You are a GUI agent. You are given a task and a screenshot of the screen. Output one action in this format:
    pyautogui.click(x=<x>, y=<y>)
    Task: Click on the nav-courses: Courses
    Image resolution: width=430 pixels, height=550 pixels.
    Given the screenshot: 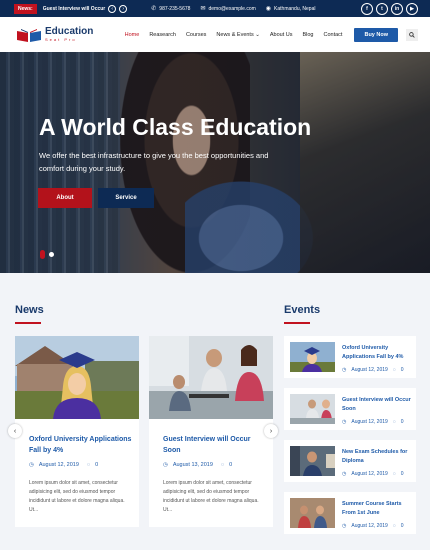 What is the action you would take?
    pyautogui.click(x=196, y=35)
    